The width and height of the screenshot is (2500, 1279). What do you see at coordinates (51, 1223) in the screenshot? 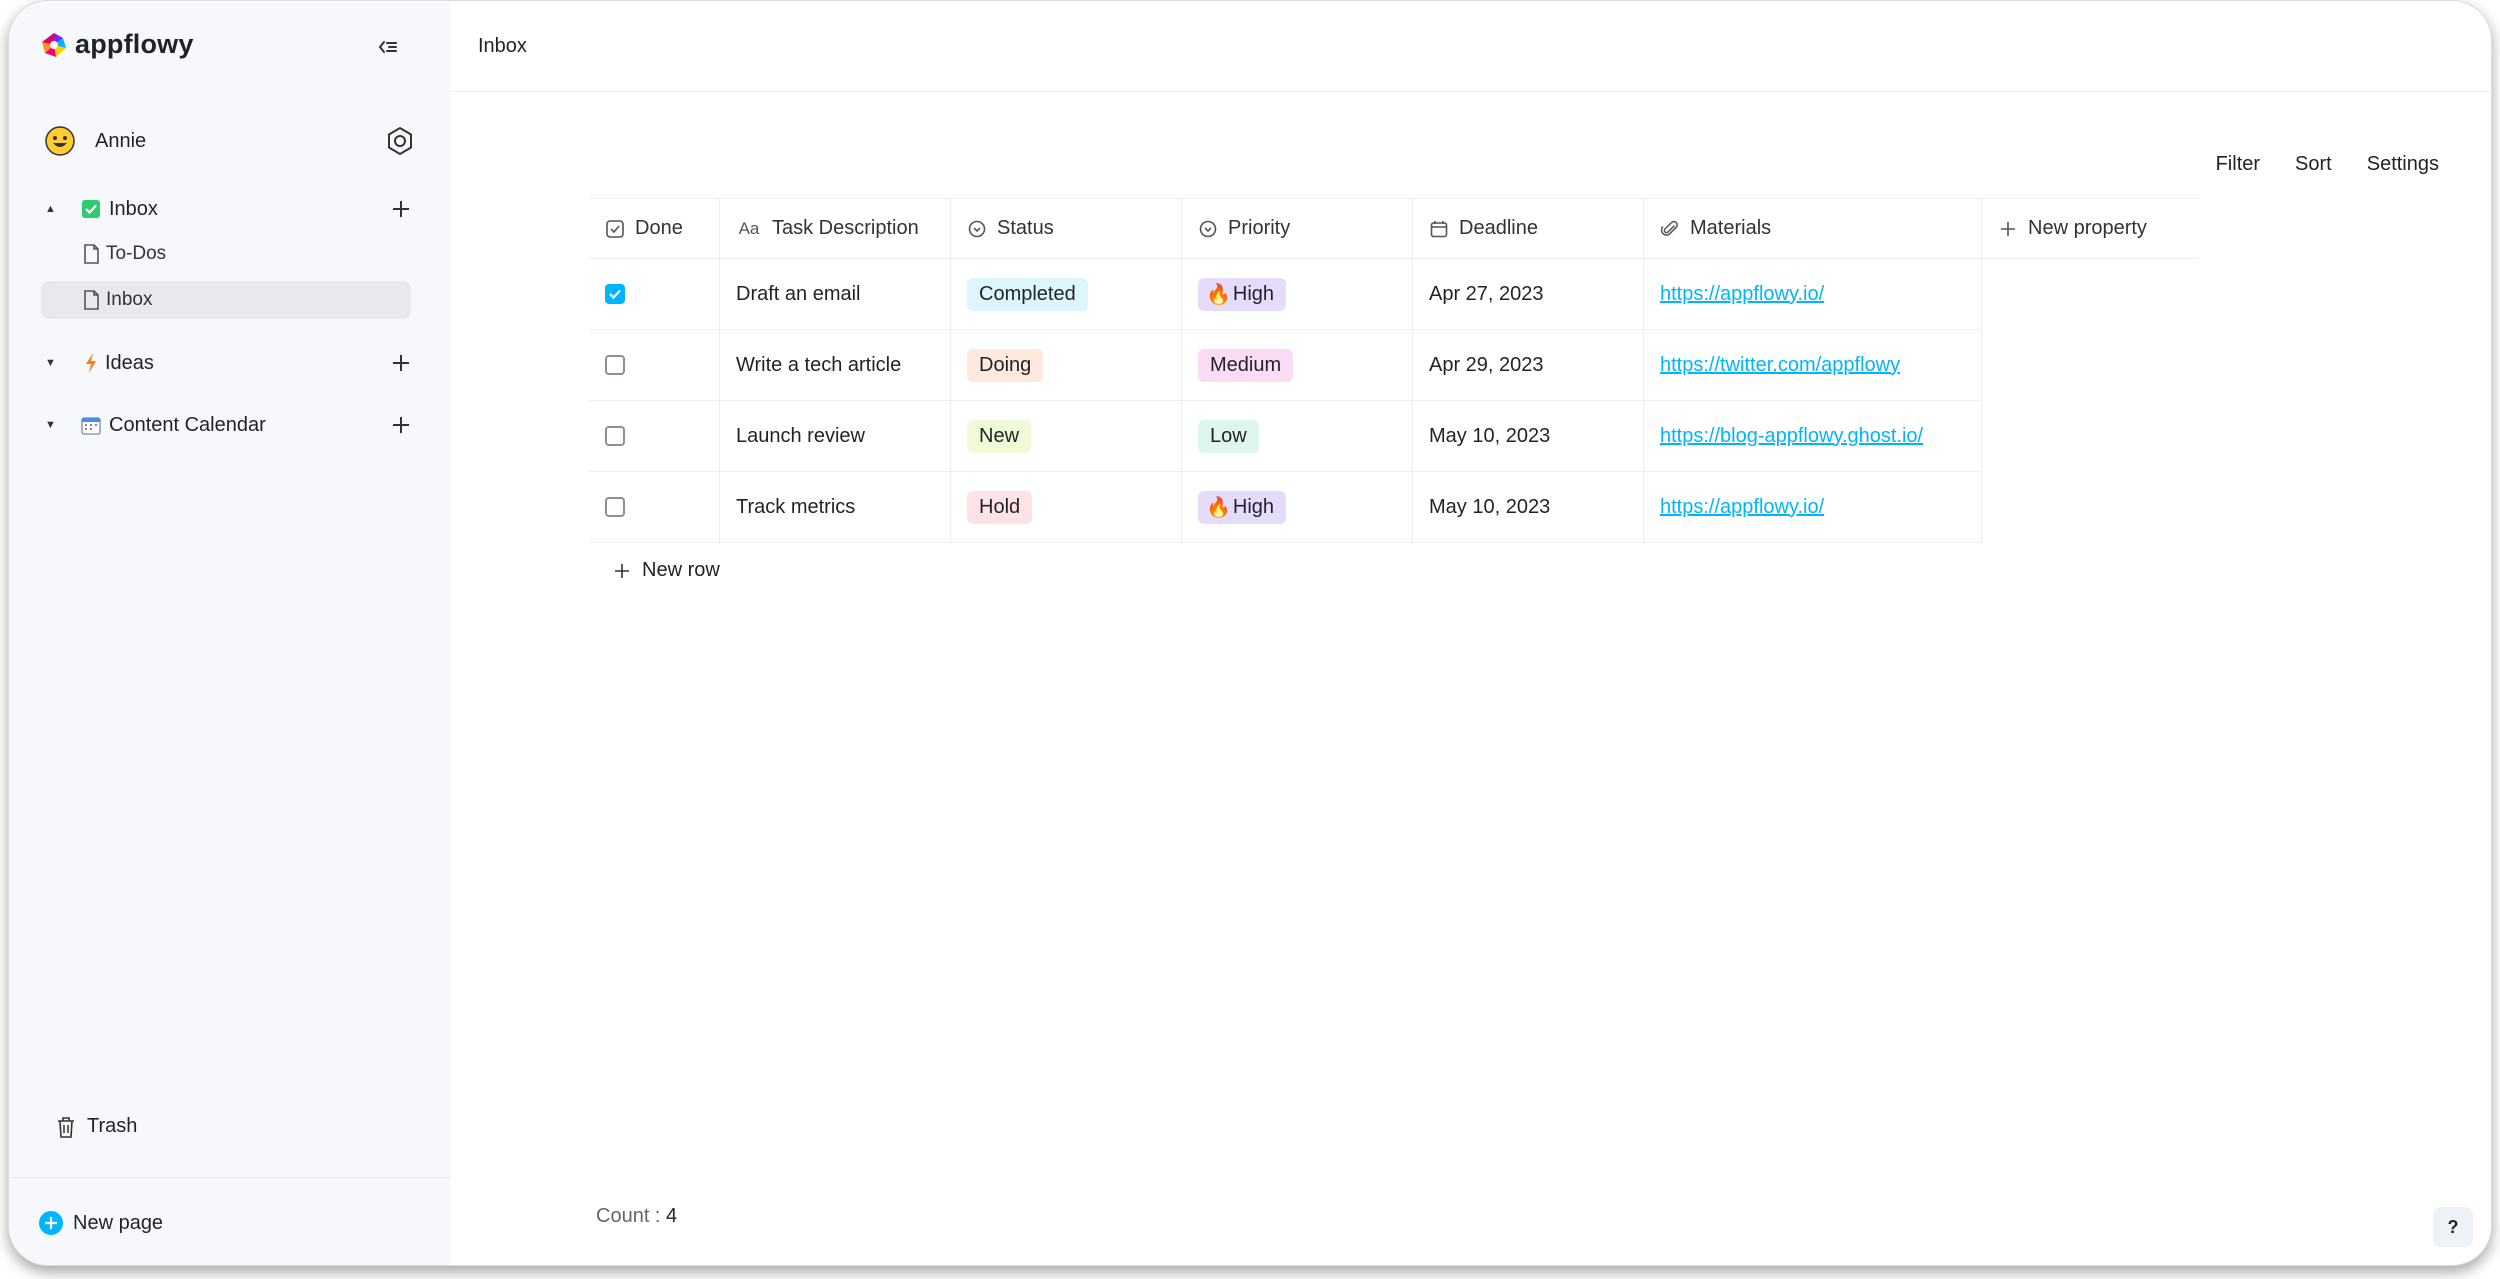
I see `plus-circle-icon` at bounding box center [51, 1223].